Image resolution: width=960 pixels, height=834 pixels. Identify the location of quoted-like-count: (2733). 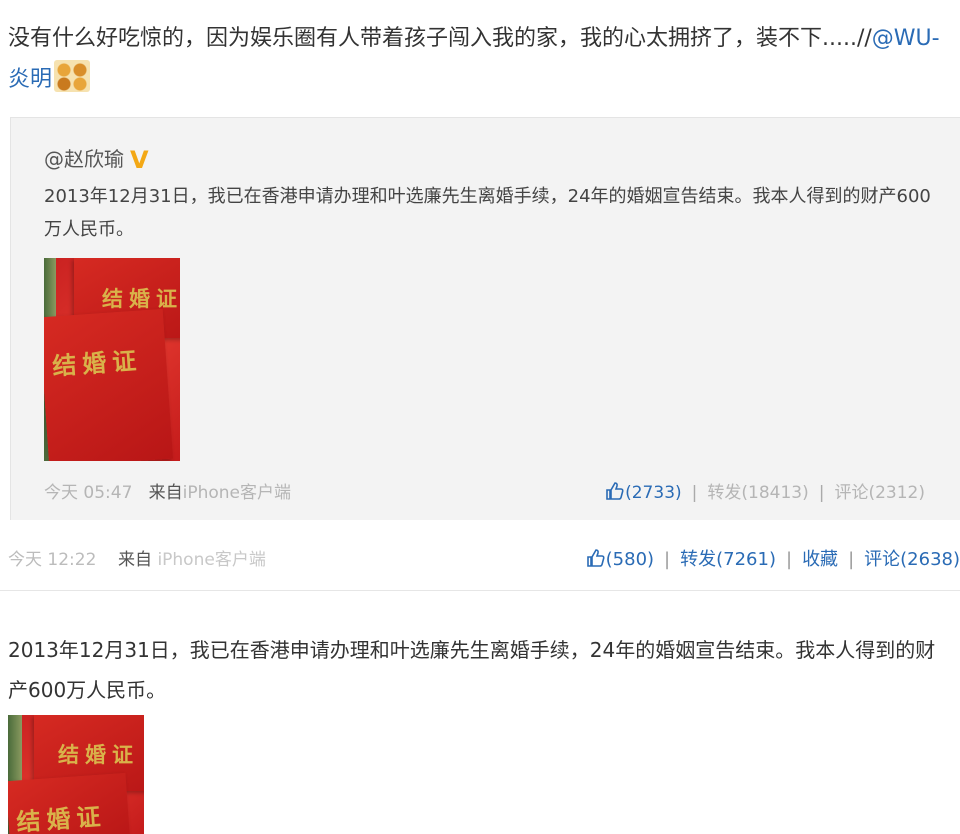
(653, 493).